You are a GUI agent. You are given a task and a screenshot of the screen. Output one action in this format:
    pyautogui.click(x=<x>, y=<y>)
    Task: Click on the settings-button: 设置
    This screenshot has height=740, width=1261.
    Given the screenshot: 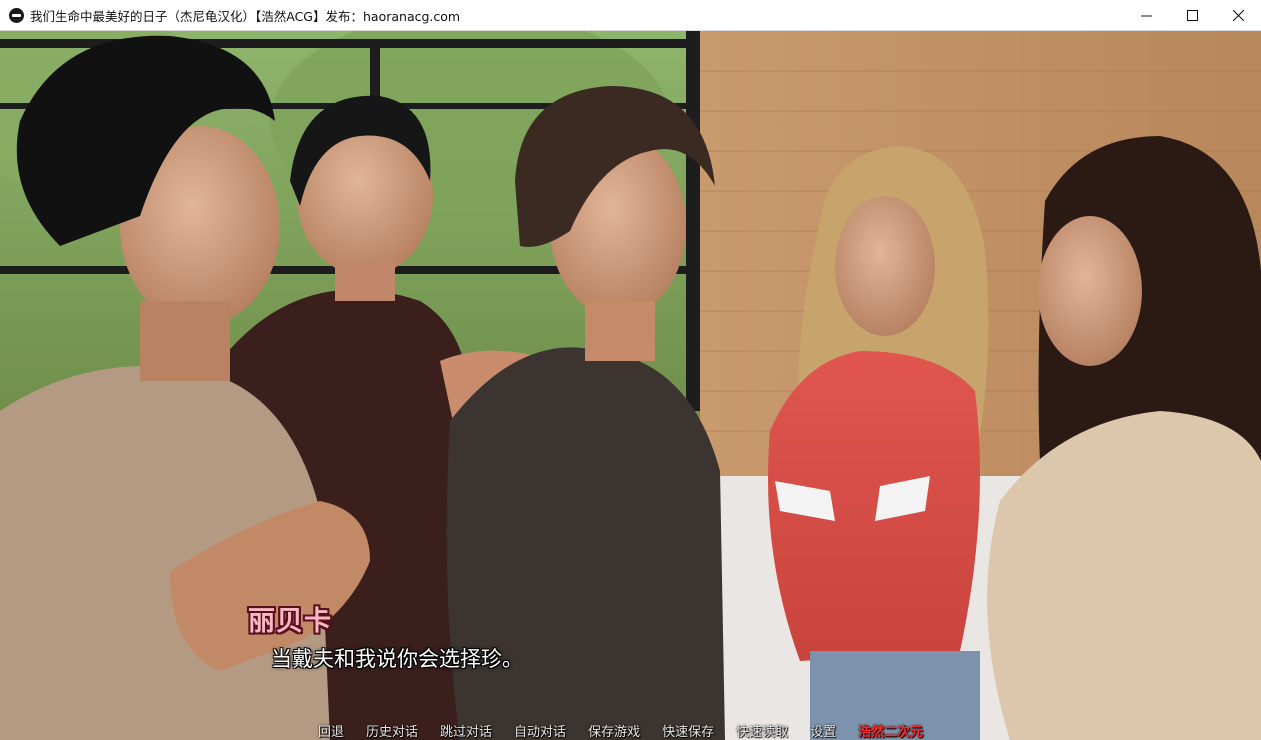 What is the action you would take?
    pyautogui.click(x=823, y=730)
    